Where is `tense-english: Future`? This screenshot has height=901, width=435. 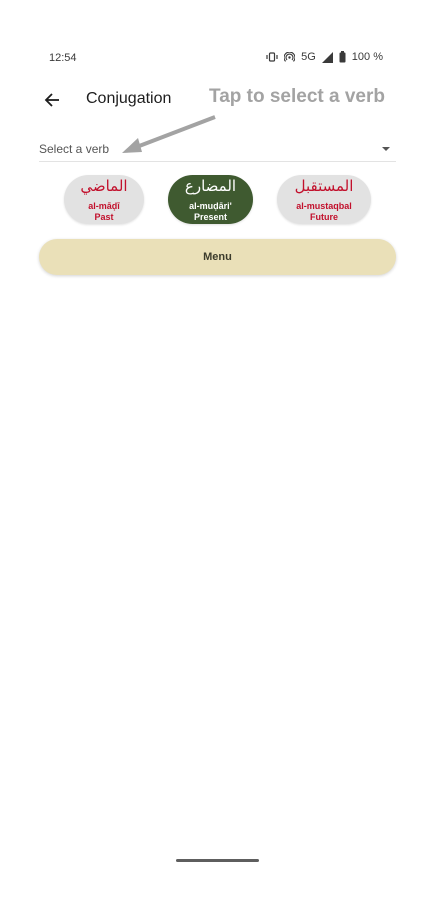 tense-english: Future is located at coordinates (324, 217).